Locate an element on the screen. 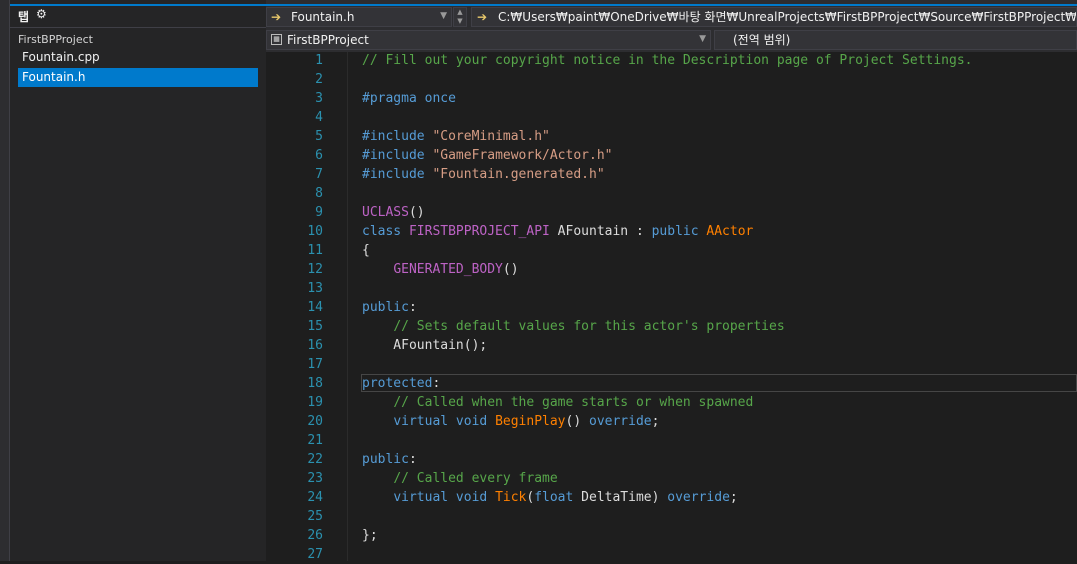 The width and height of the screenshot is (1077, 564). code-token: GENERATED_BODY is located at coordinates (448, 269).